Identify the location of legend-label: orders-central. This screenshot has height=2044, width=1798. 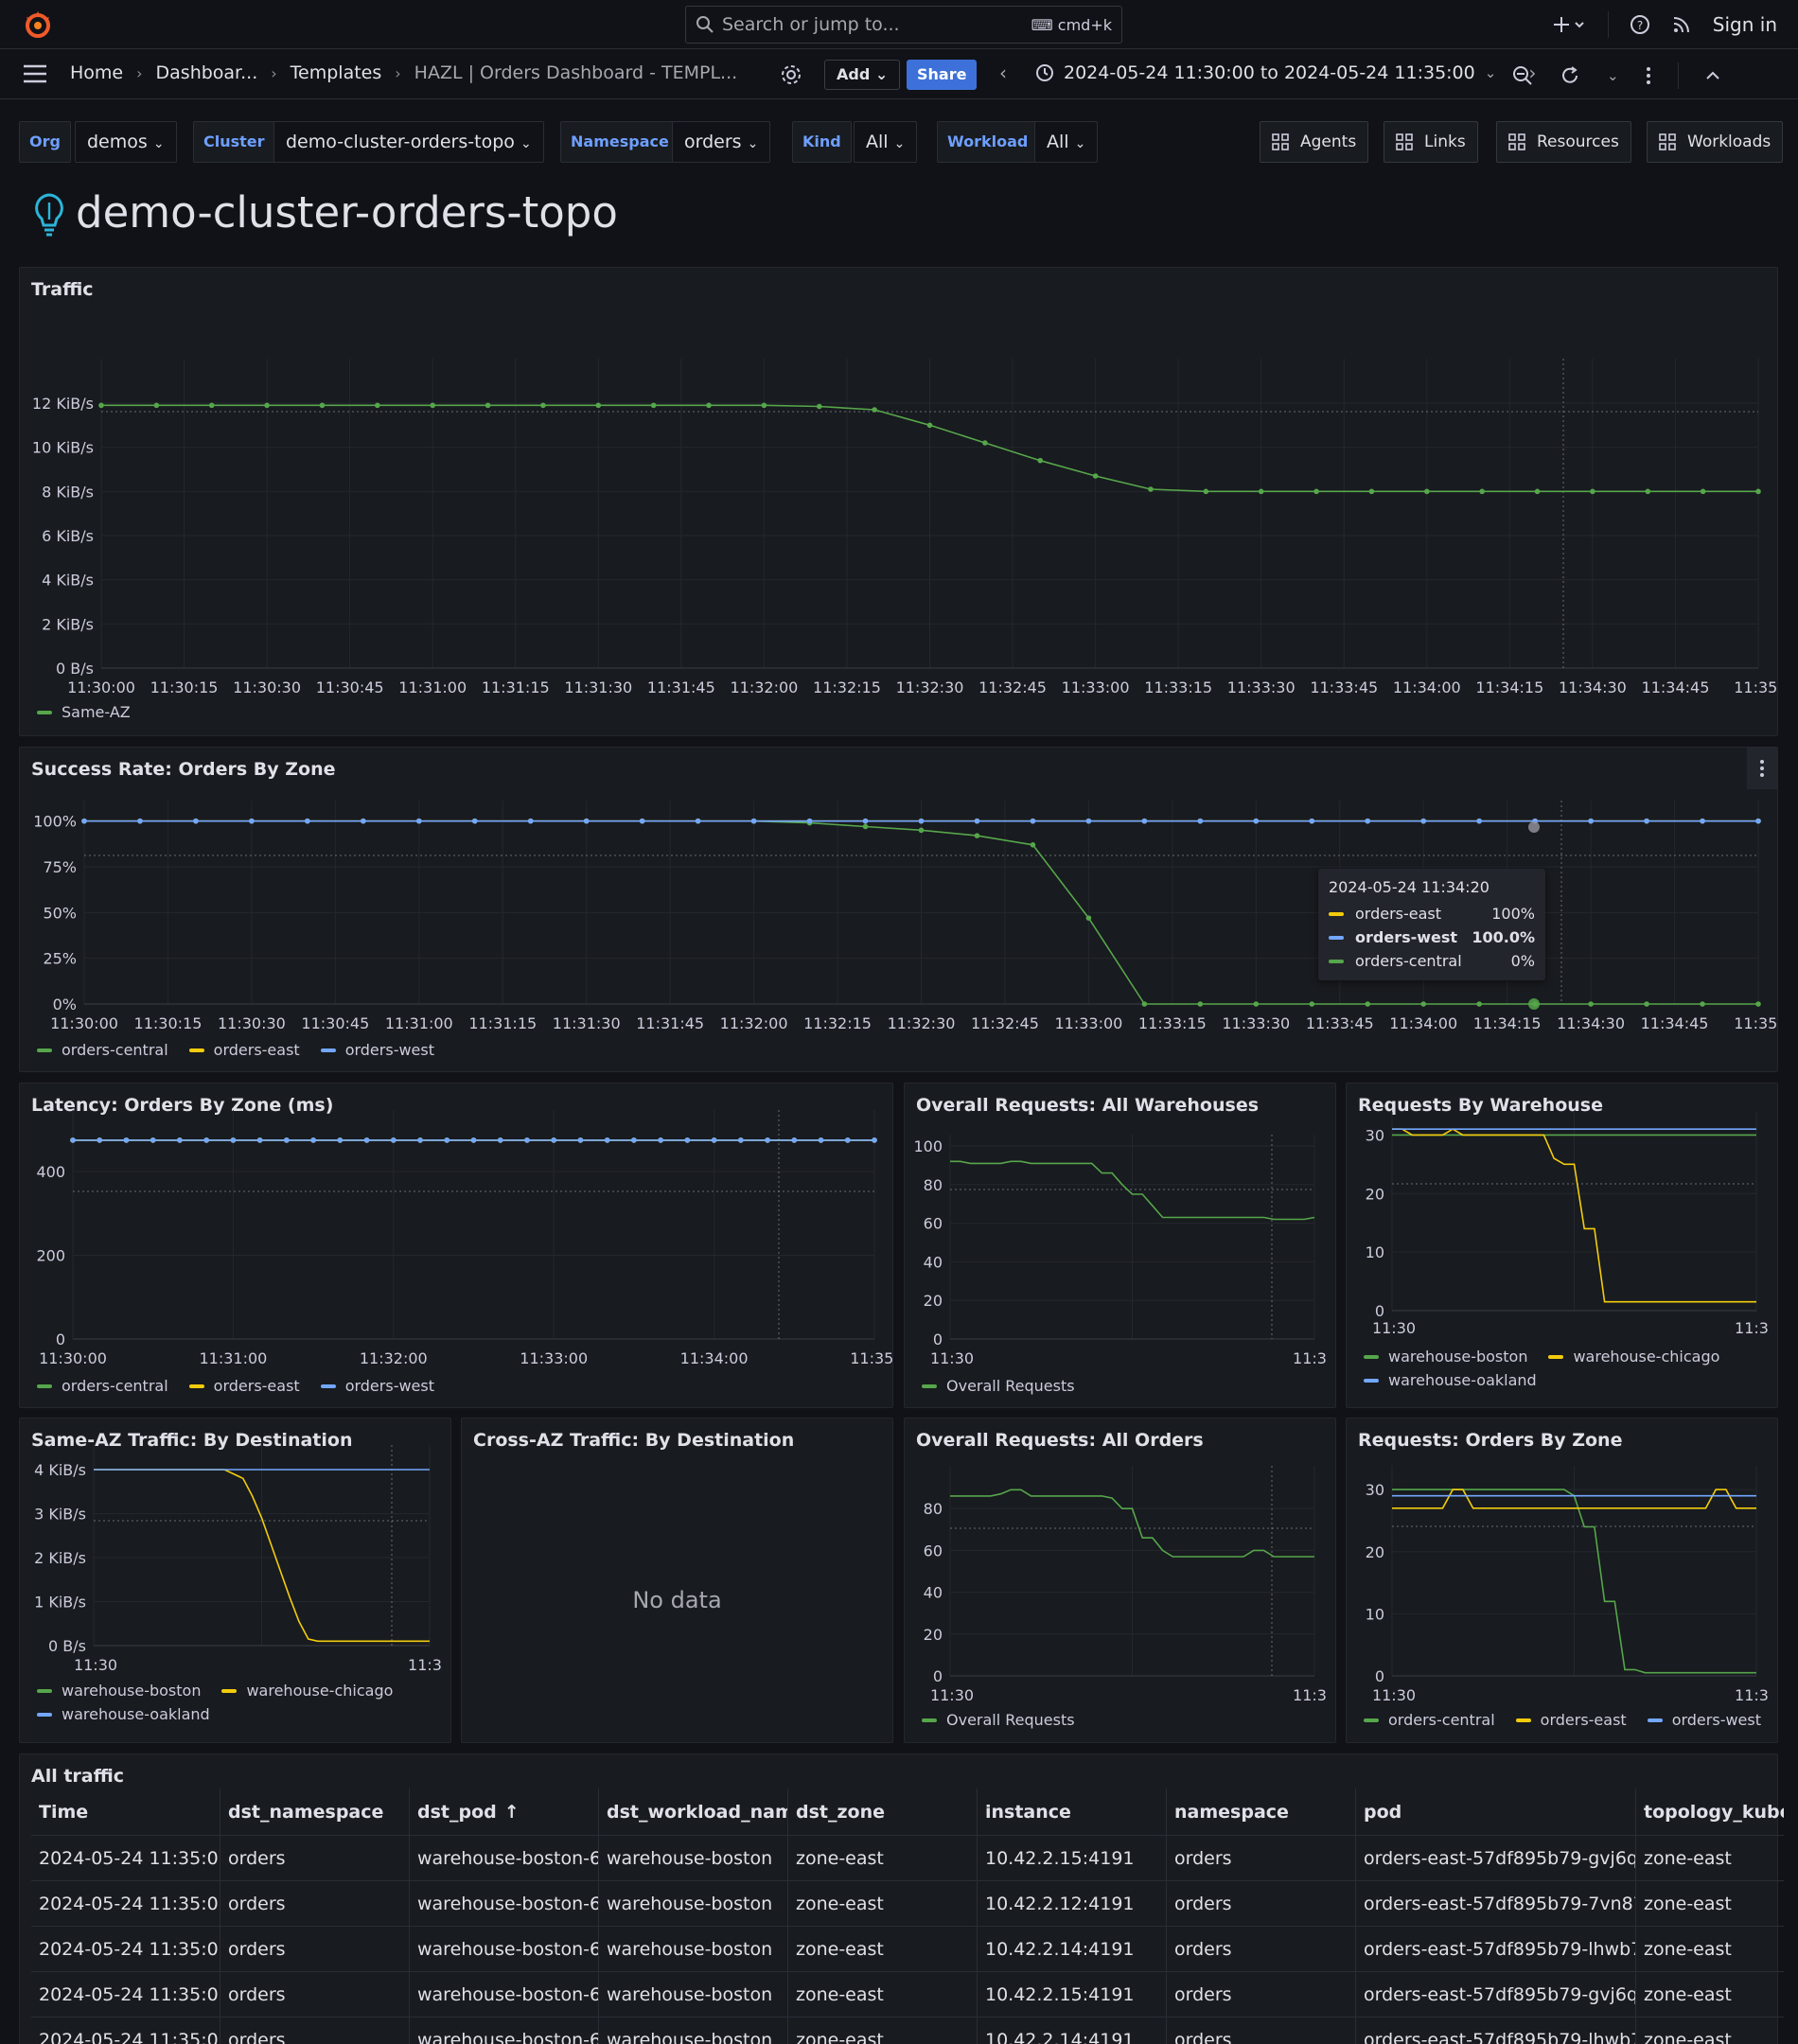
(115, 1386).